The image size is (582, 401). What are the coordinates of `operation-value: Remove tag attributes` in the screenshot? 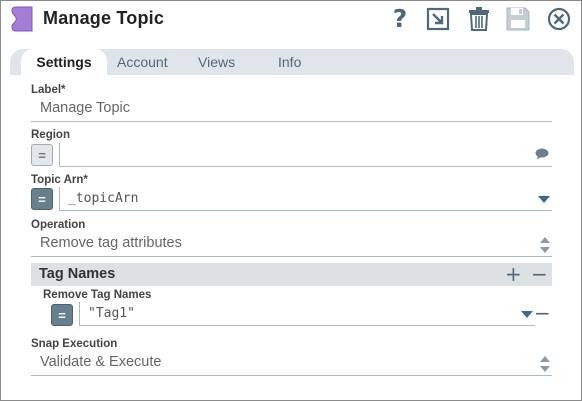 It's located at (111, 243).